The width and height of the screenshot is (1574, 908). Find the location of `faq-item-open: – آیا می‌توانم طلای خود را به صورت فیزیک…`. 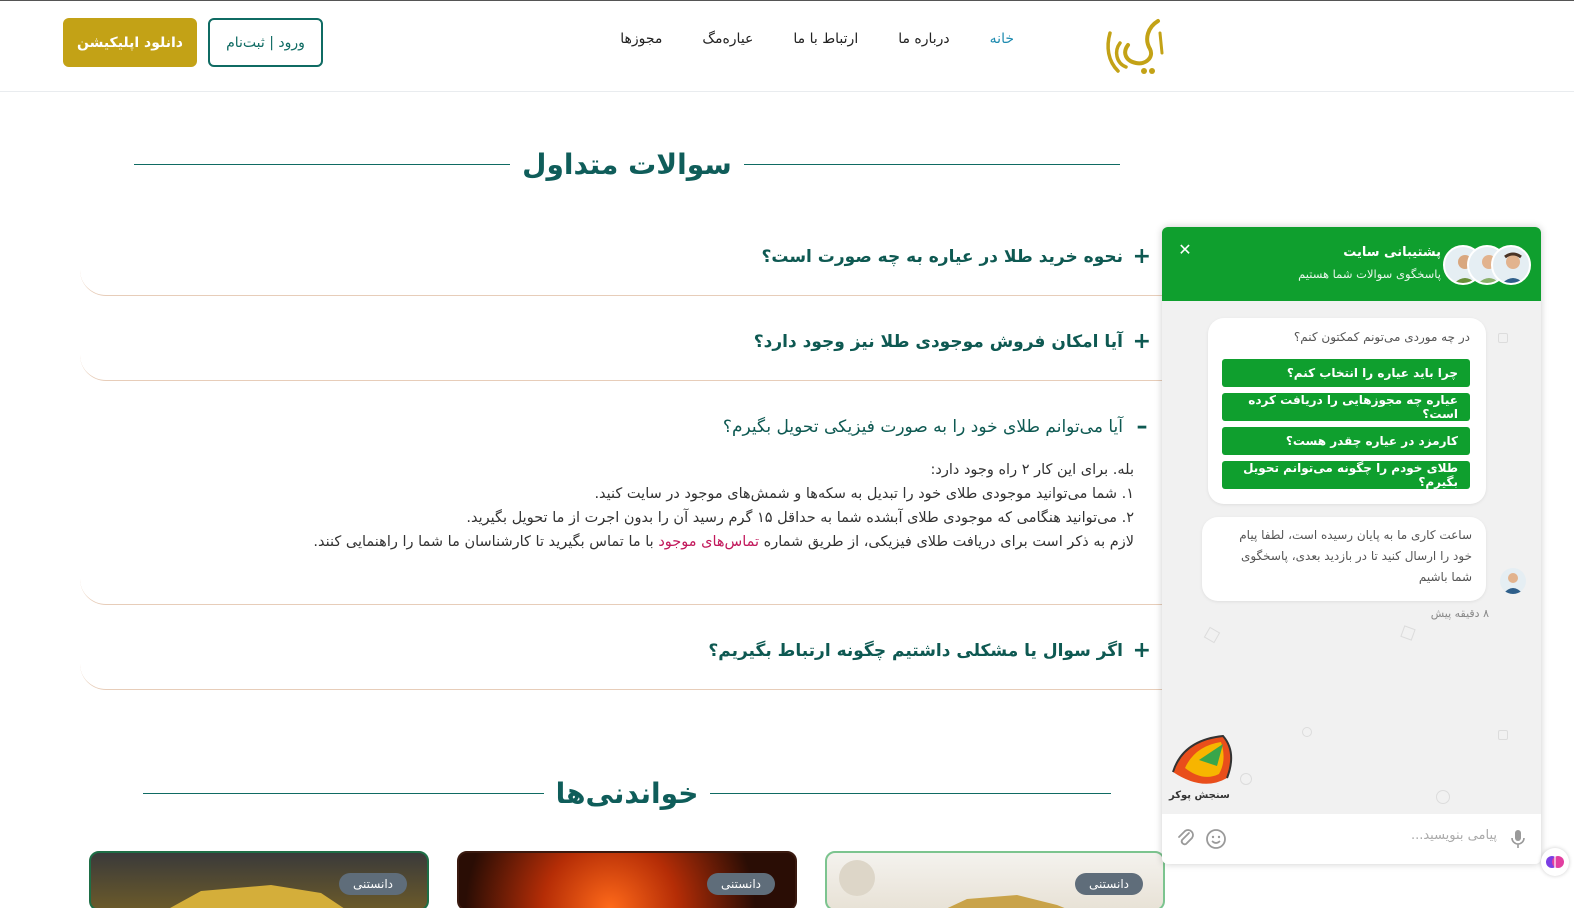

faq-item-open: – آیا می‌توانم طلای خود را به صورت فیزیک… is located at coordinates (622, 509).